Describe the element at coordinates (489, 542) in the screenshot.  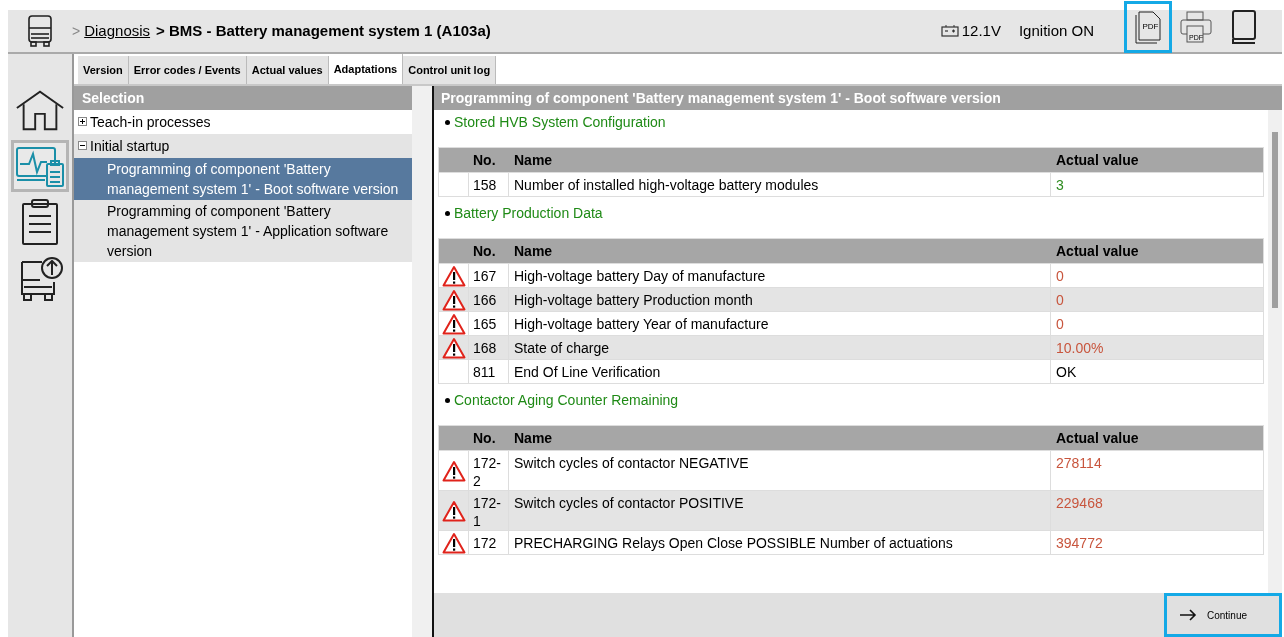
I see `table-cell: 172` at that location.